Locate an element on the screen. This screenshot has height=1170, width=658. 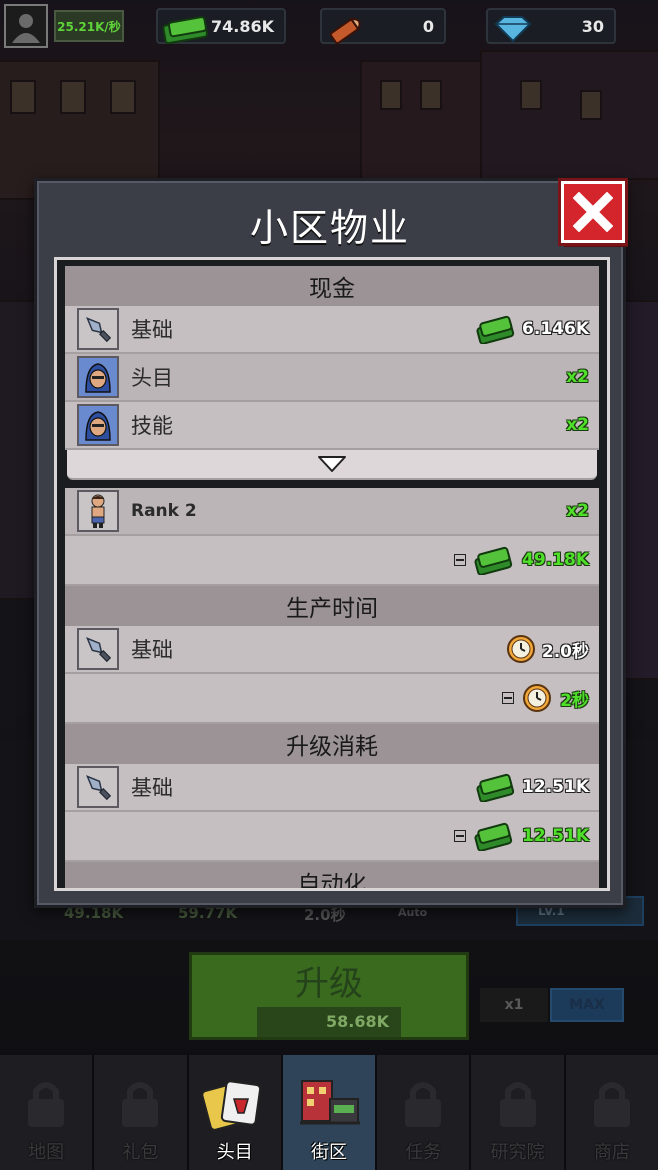
multiplier-x1-button: x1 is located at coordinates (514, 1005).